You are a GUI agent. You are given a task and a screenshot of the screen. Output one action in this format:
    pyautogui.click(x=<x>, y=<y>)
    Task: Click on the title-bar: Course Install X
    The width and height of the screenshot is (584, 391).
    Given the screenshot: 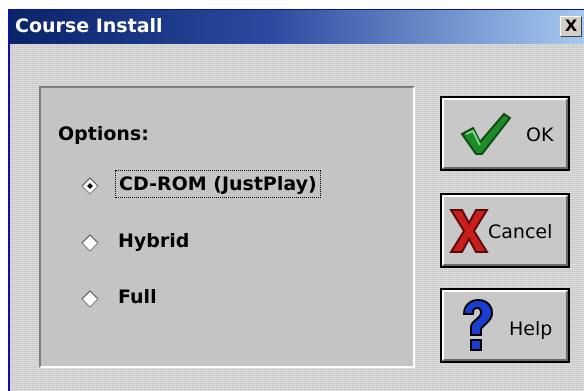 What is the action you would take?
    pyautogui.click(x=297, y=27)
    